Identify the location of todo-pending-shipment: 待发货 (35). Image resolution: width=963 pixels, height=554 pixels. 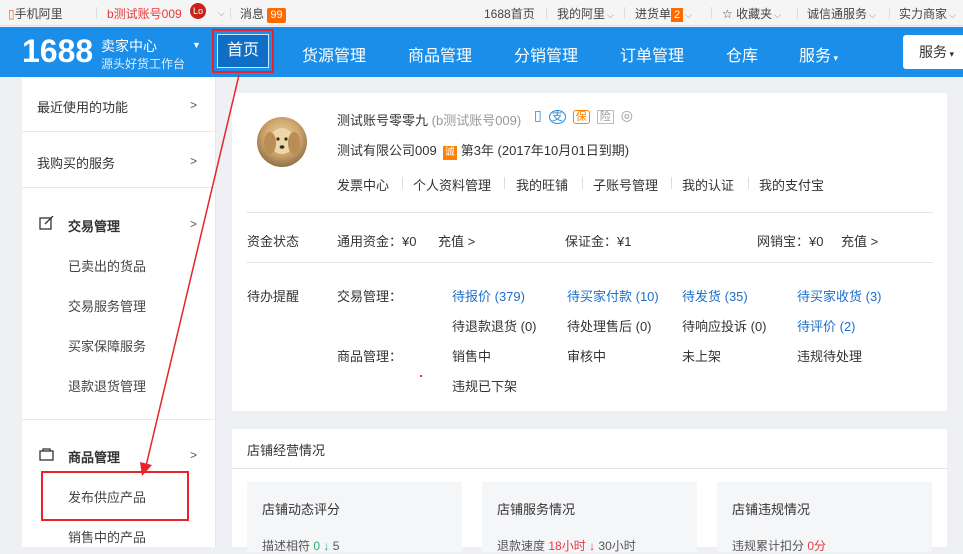
(715, 295).